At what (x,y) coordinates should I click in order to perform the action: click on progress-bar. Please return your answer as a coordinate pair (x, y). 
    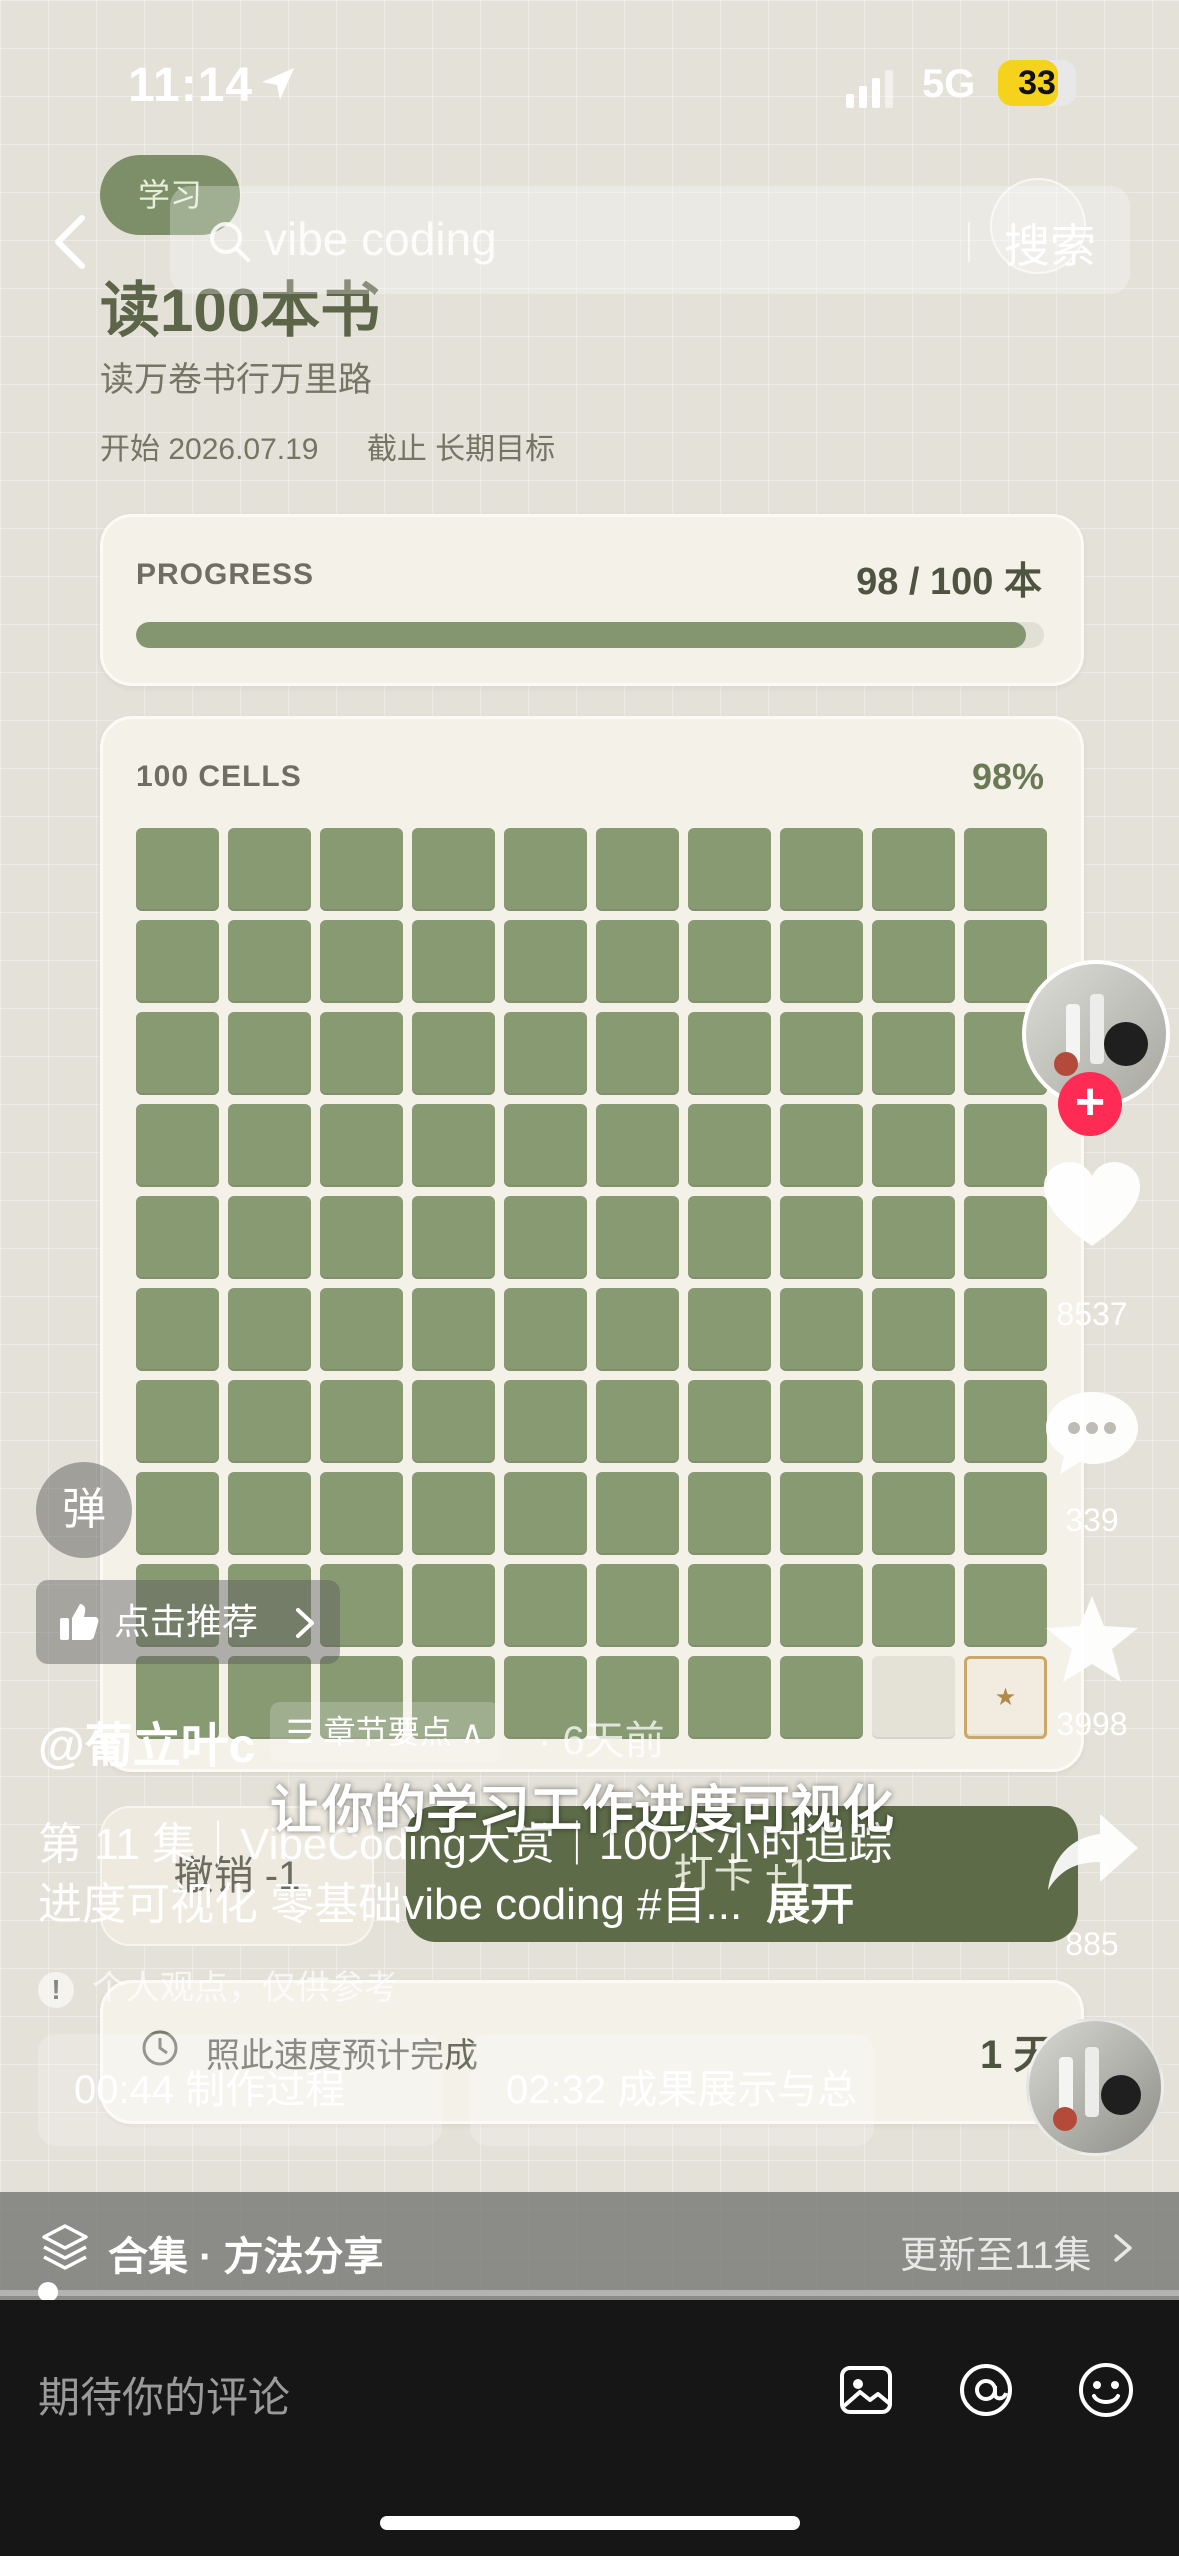
    Looking at the image, I should click on (590, 635).